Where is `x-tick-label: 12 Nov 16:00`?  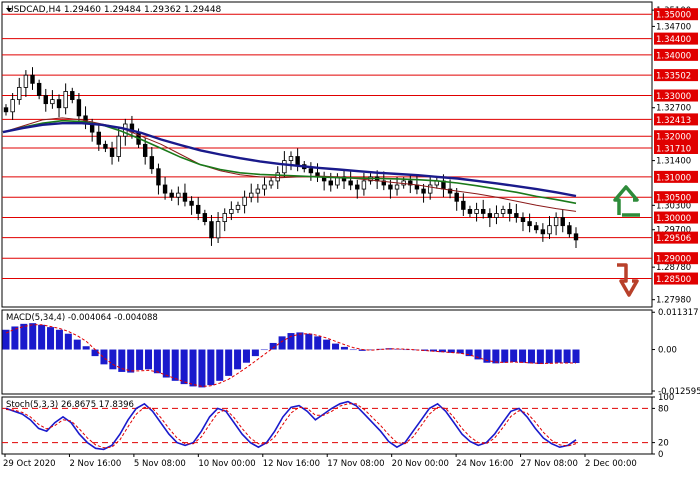
x-tick-label: 12 Nov 16:00 is located at coordinates (291, 464).